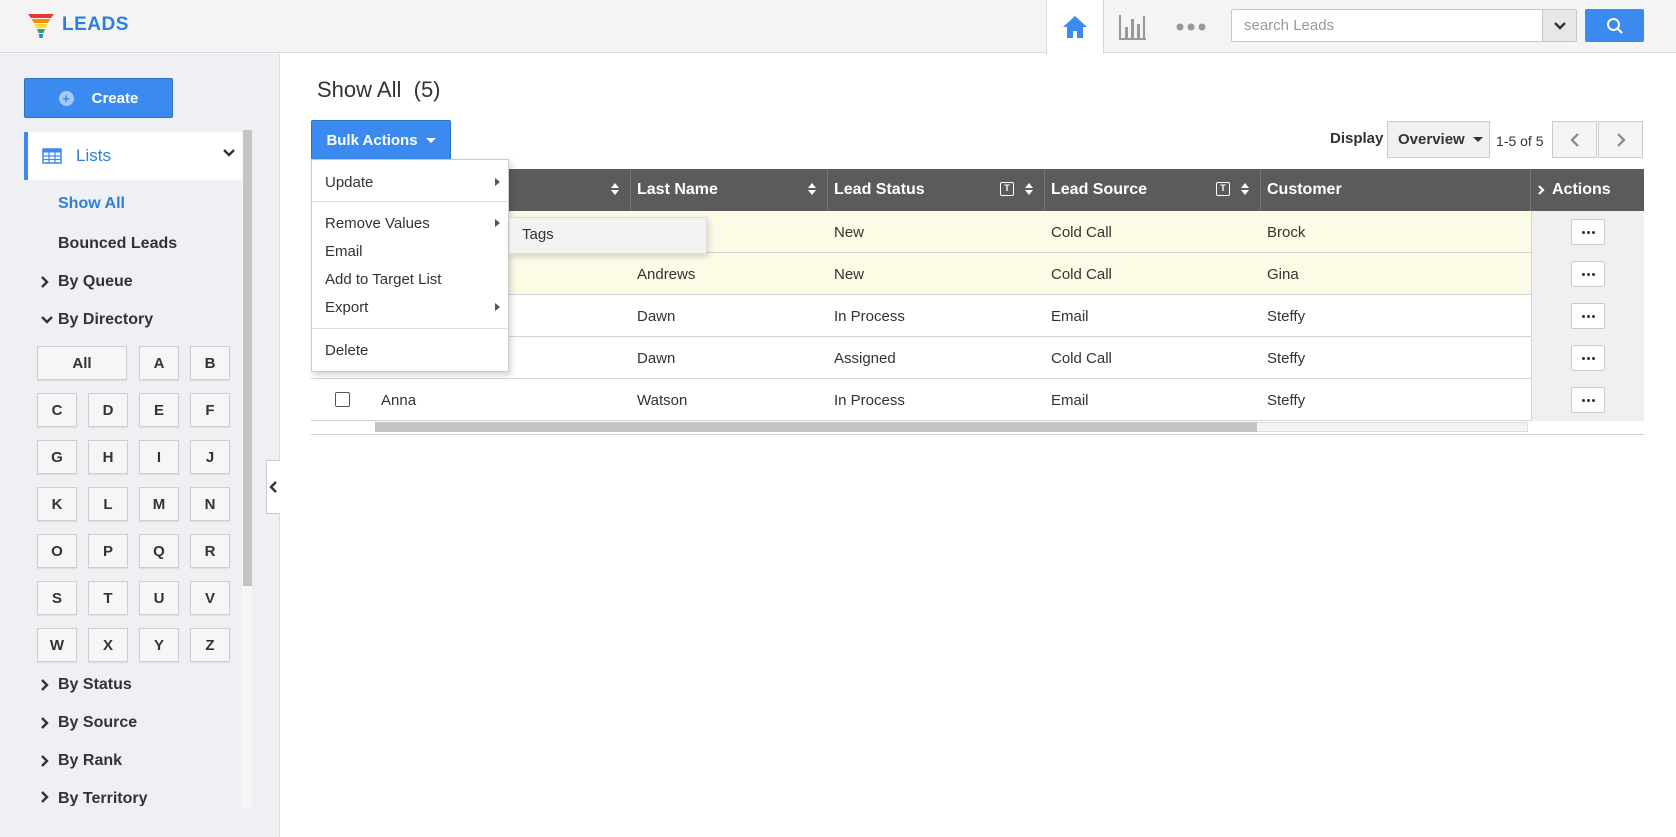 The image size is (1676, 837). Describe the element at coordinates (98, 98) in the screenshot. I see `create-button: + Create` at that location.